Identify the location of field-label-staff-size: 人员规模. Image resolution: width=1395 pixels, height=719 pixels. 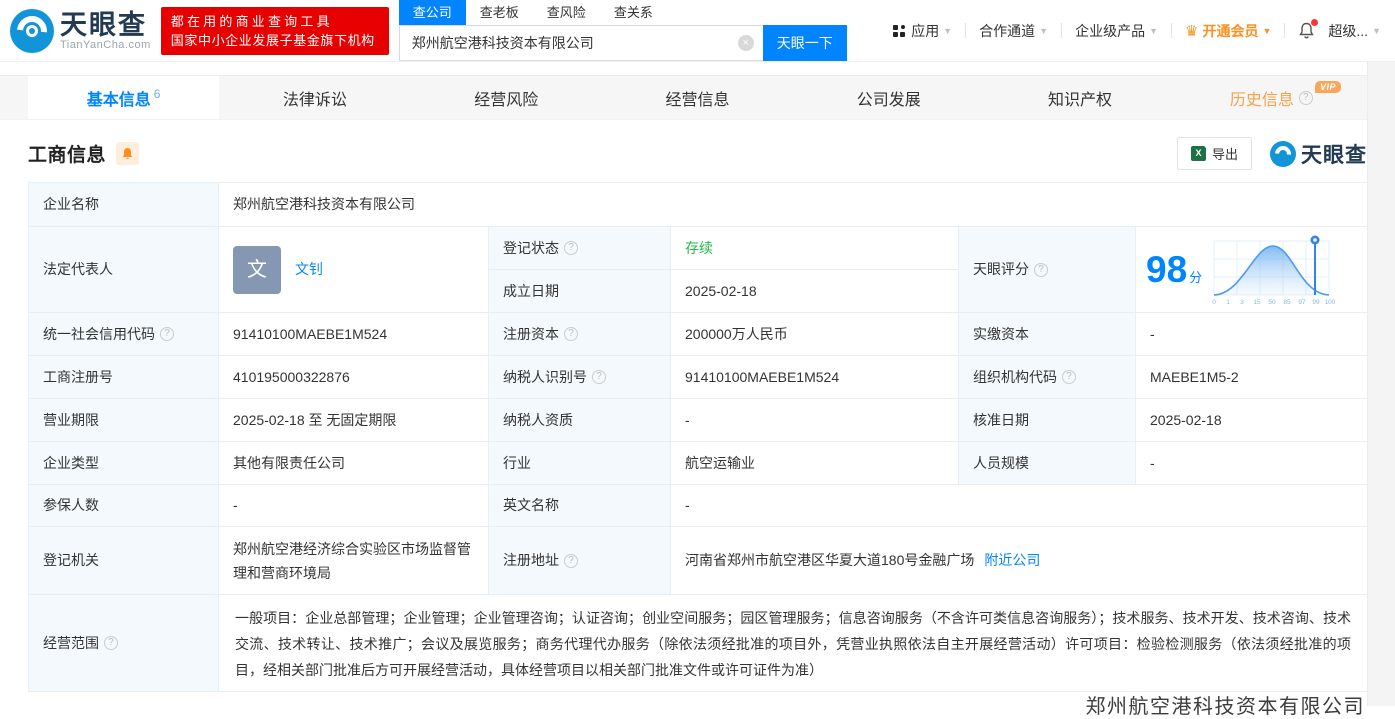
(1047, 463).